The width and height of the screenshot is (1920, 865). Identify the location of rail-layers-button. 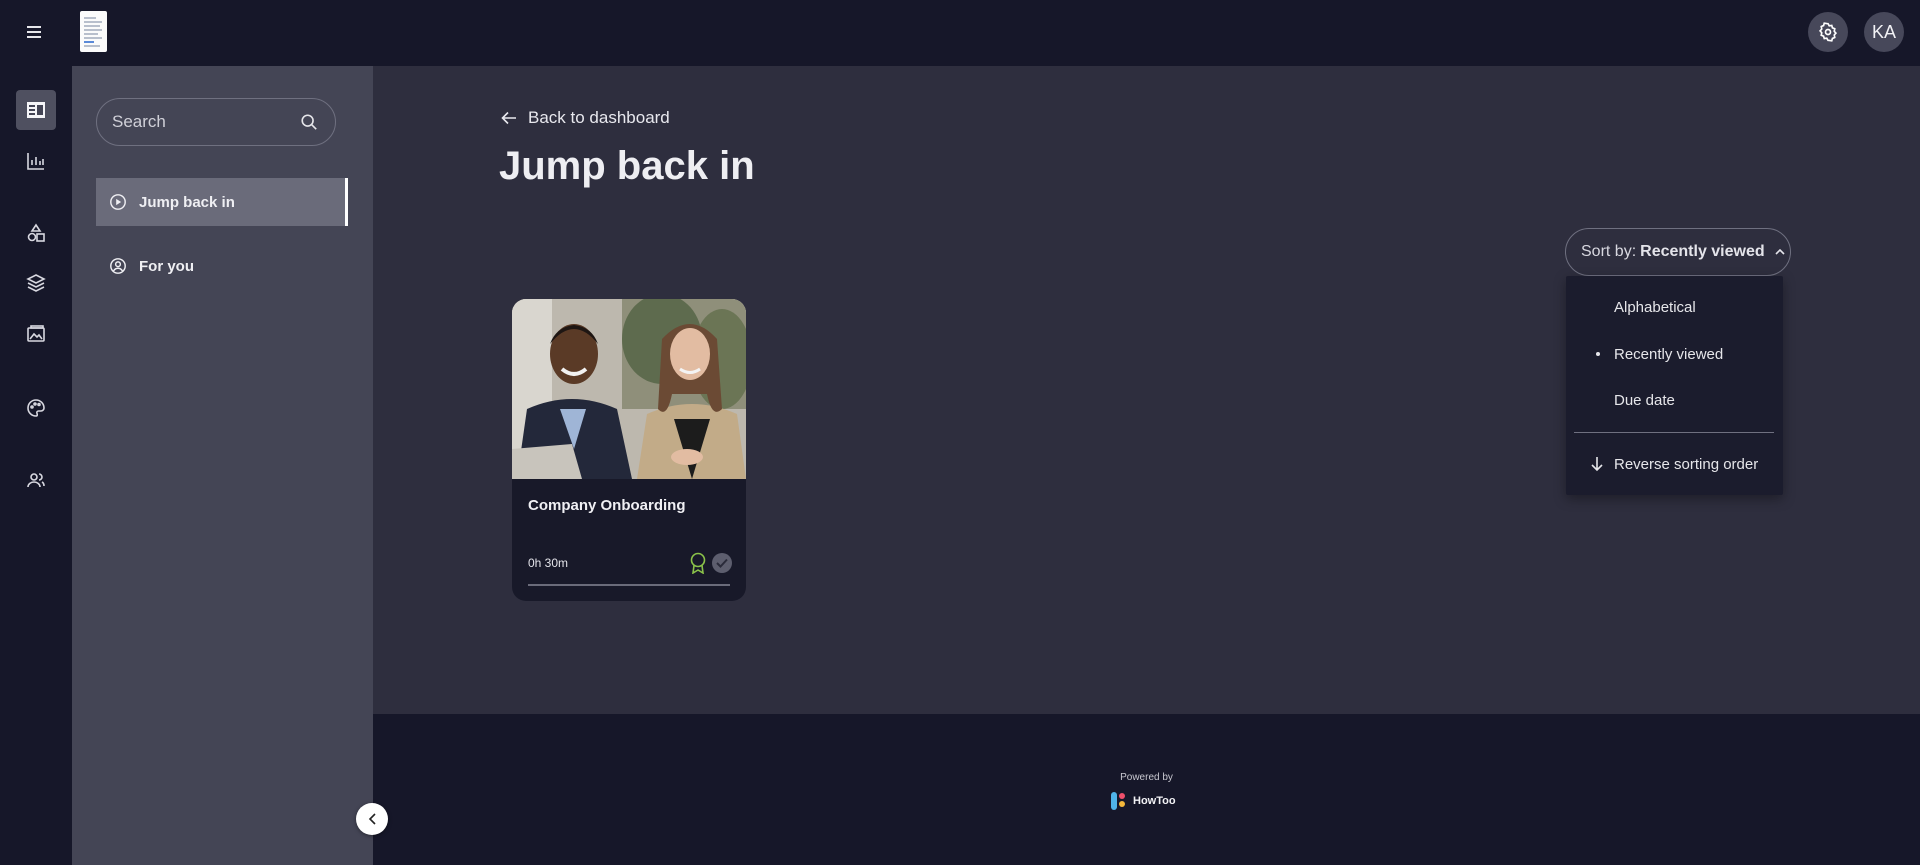
(36, 283).